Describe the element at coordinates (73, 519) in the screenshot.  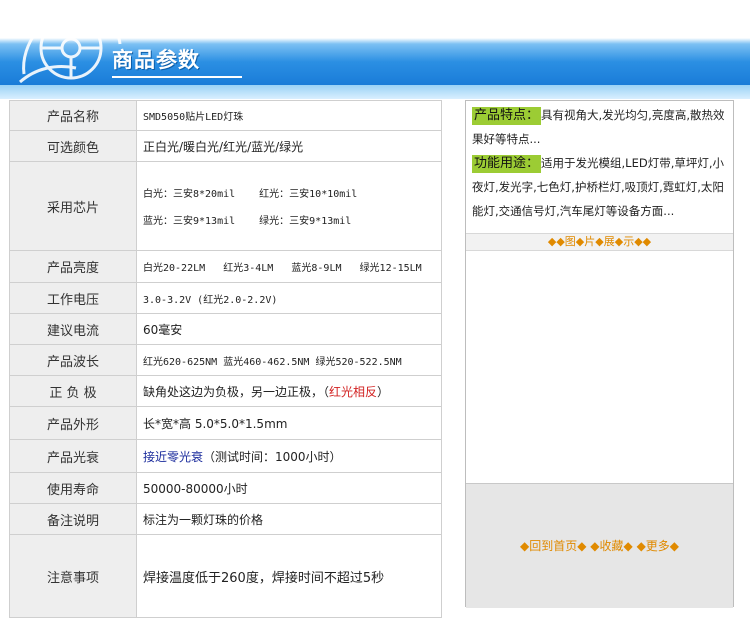
I see `spec-label: 备注说明` at that location.